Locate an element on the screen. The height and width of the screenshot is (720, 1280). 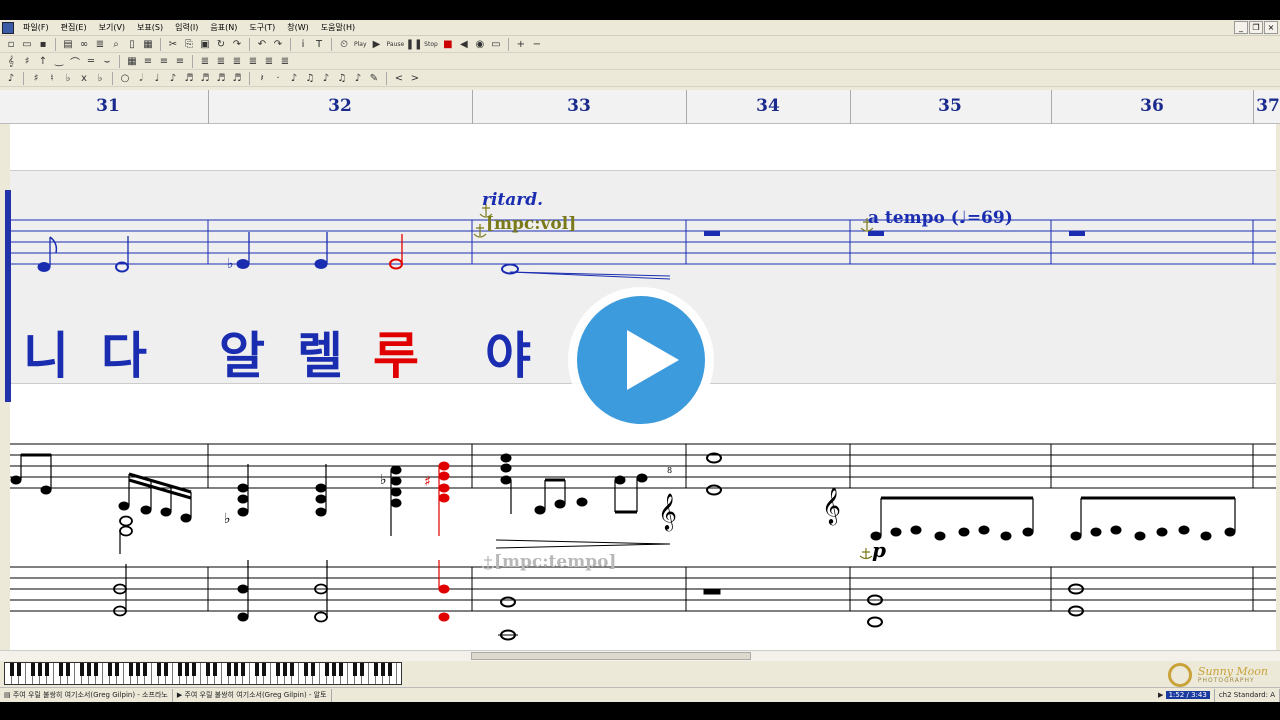
horizontal-scrollbar is located at coordinates (640, 655).